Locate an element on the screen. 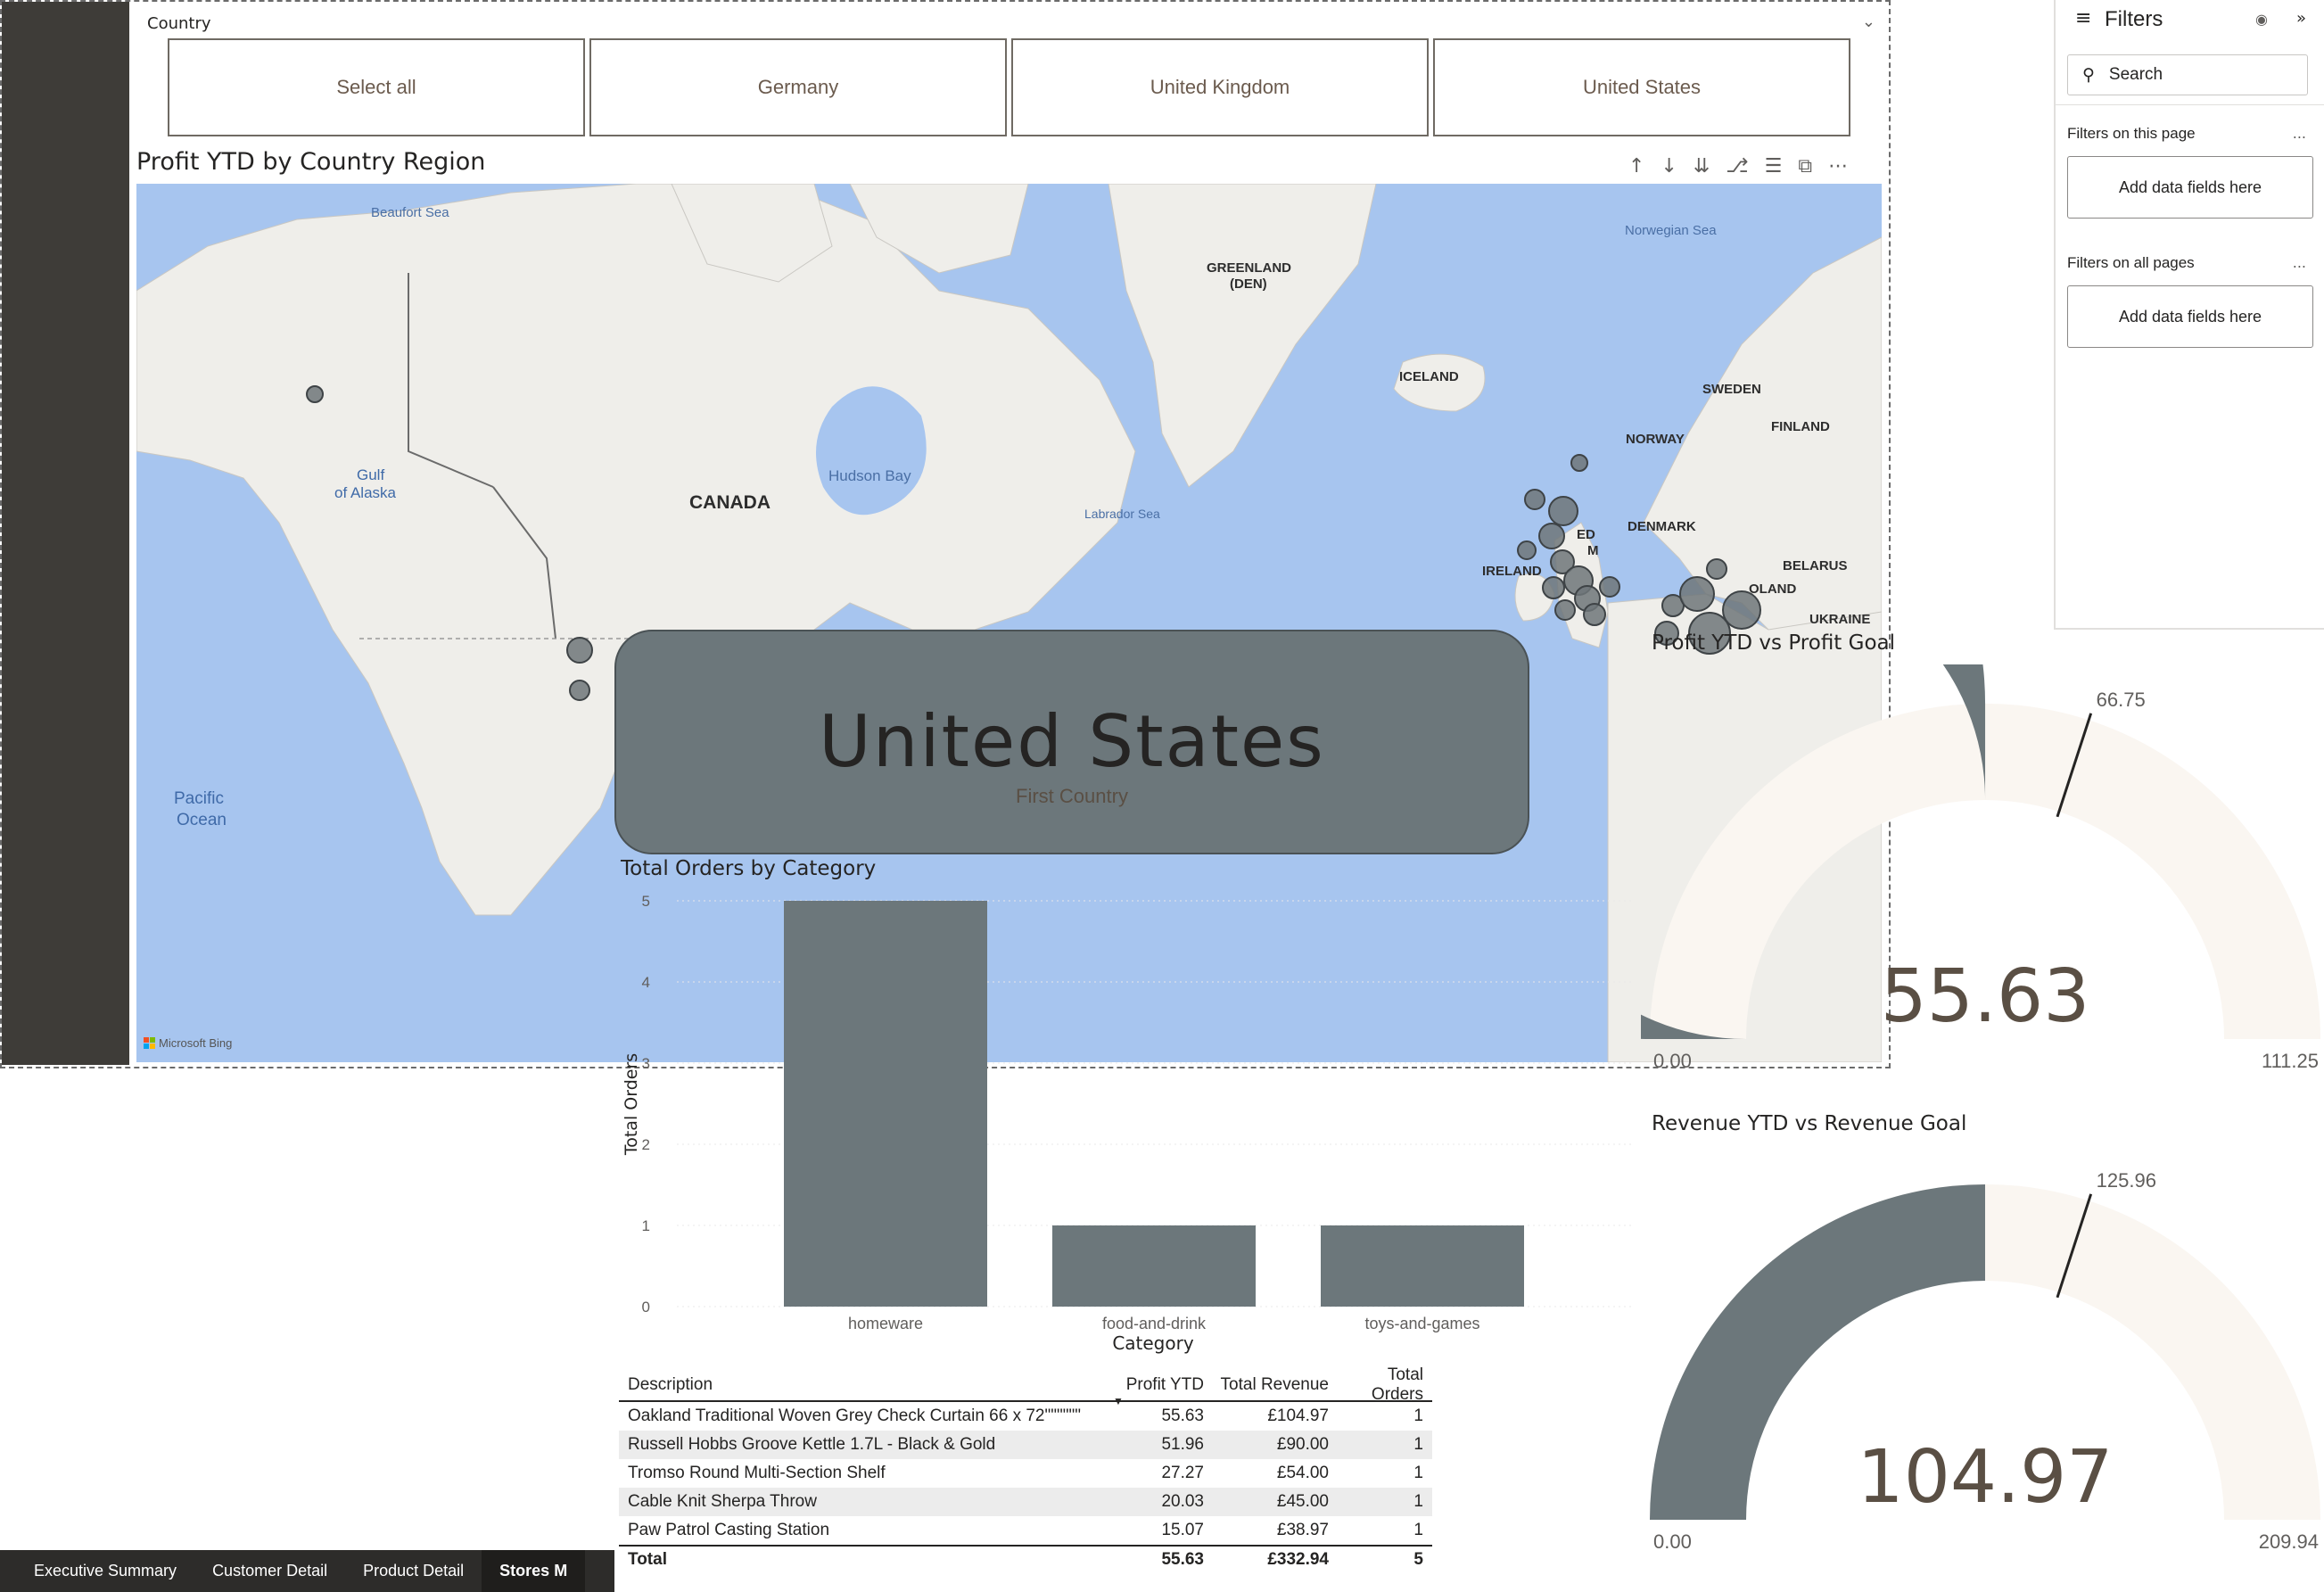 This screenshot has width=2324, height=1592. column-header-profit: Profit YTD is located at coordinates (1160, 1385).